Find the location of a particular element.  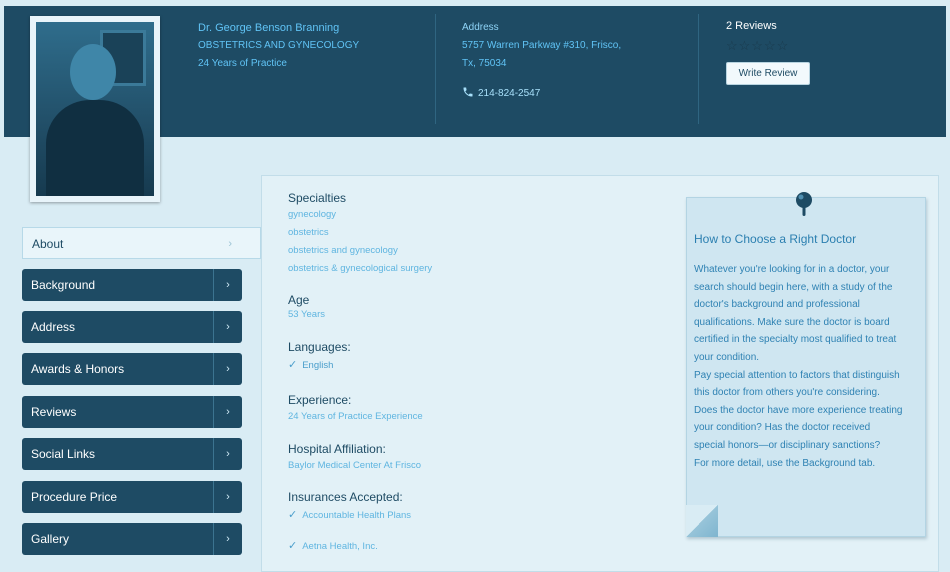

sidebar-item-label: Gallery is located at coordinates (50, 539).